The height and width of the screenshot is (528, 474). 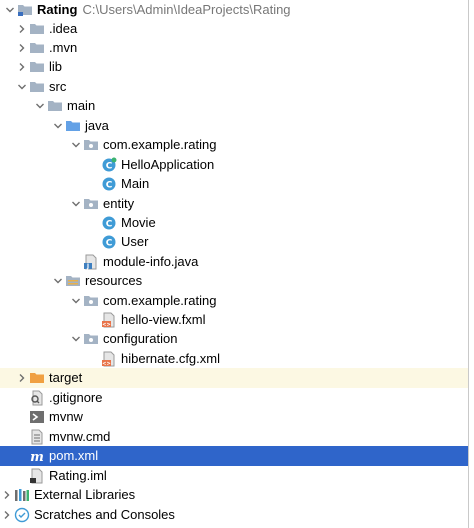 I want to click on resources-folder-icon, so click(x=73, y=281).